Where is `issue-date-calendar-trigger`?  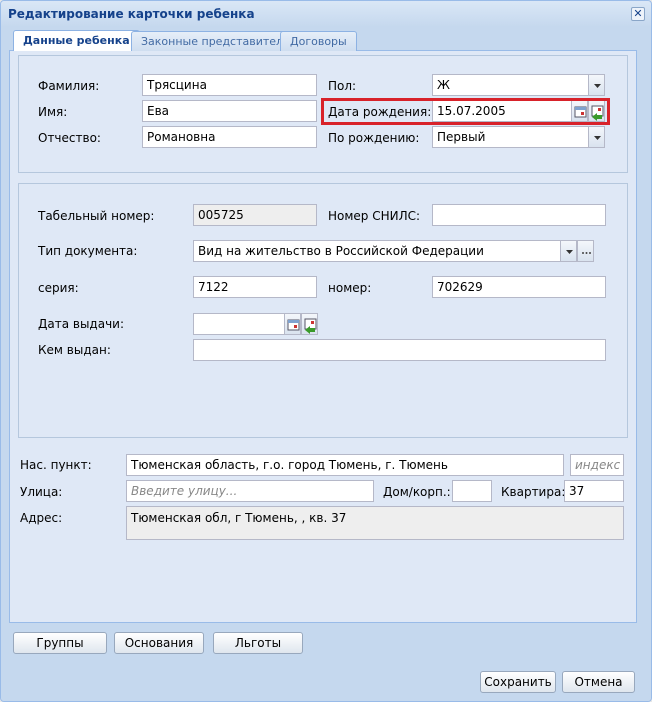
issue-date-calendar-trigger is located at coordinates (292, 324).